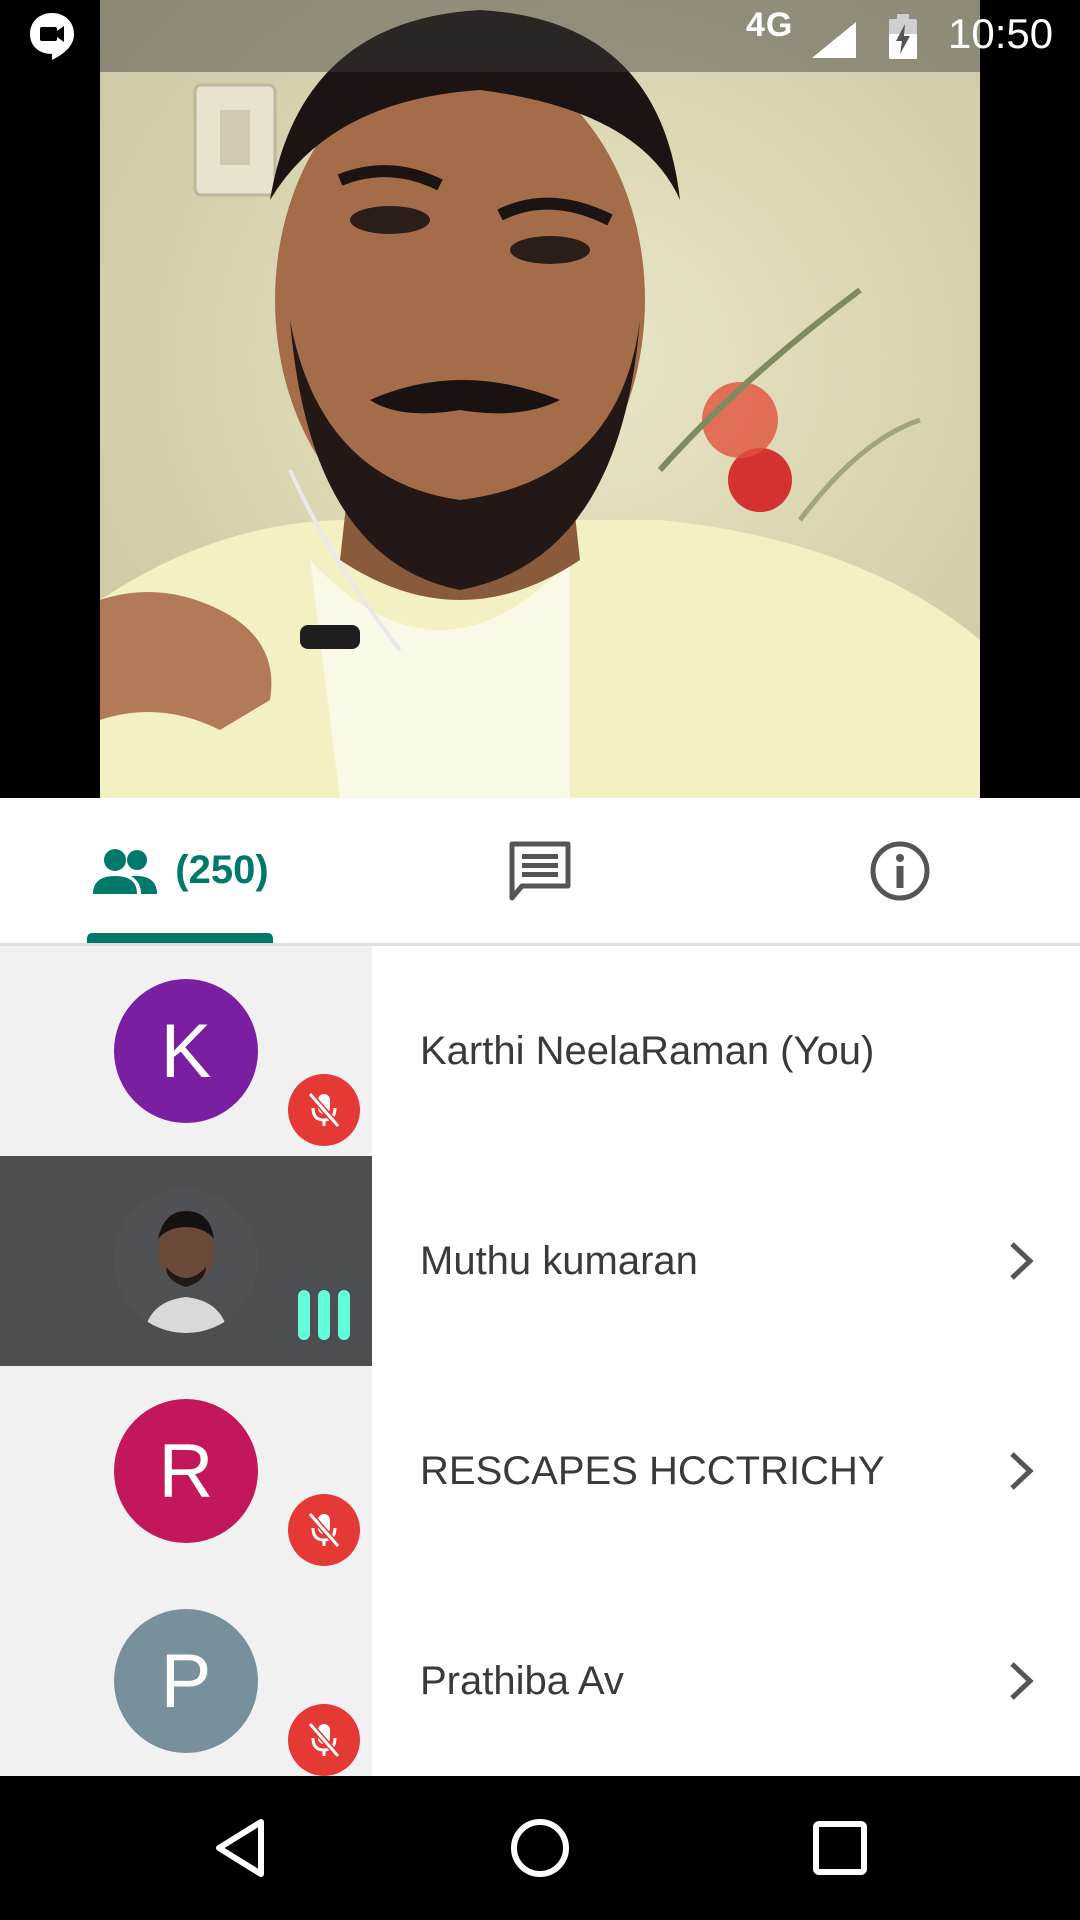 The image size is (1080, 1920). I want to click on tab-indicator, so click(180, 938).